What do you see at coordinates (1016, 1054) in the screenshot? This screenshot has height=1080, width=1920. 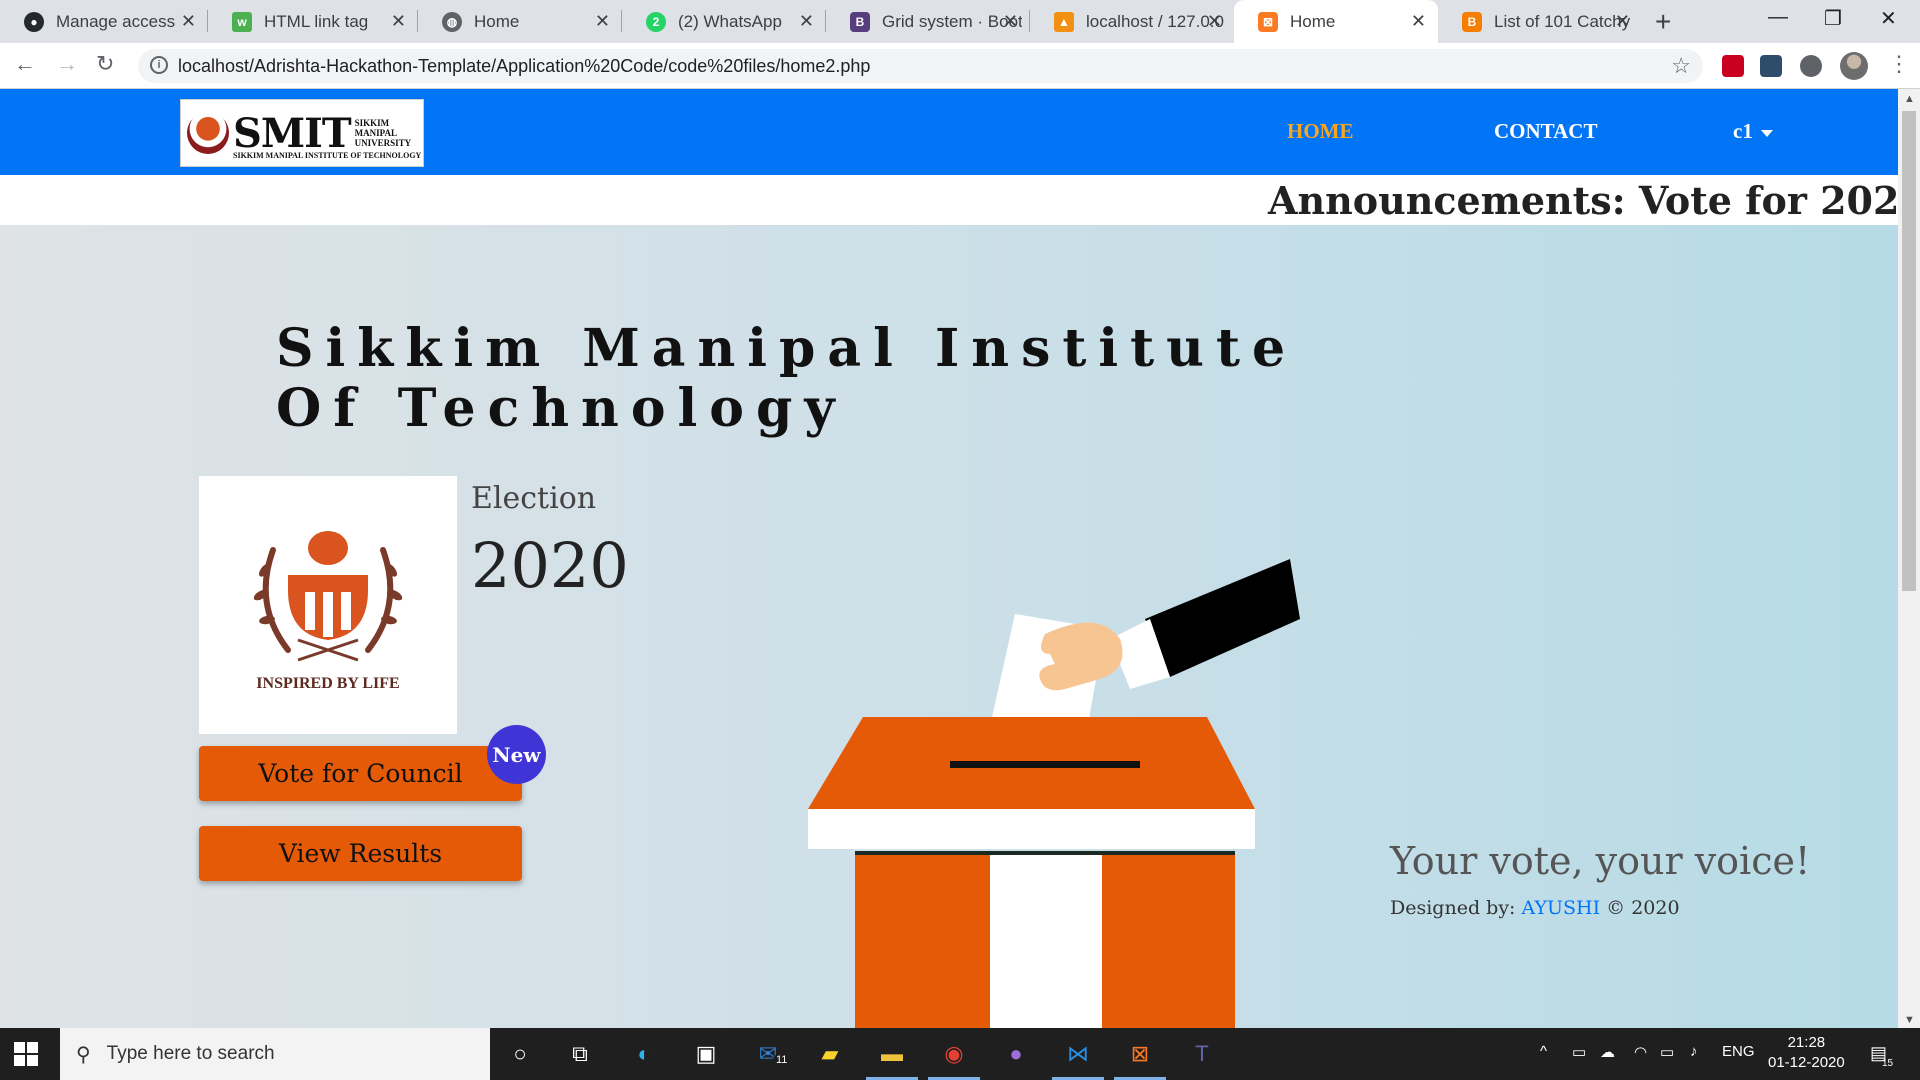 I see `github-desktop-icon: ●` at bounding box center [1016, 1054].